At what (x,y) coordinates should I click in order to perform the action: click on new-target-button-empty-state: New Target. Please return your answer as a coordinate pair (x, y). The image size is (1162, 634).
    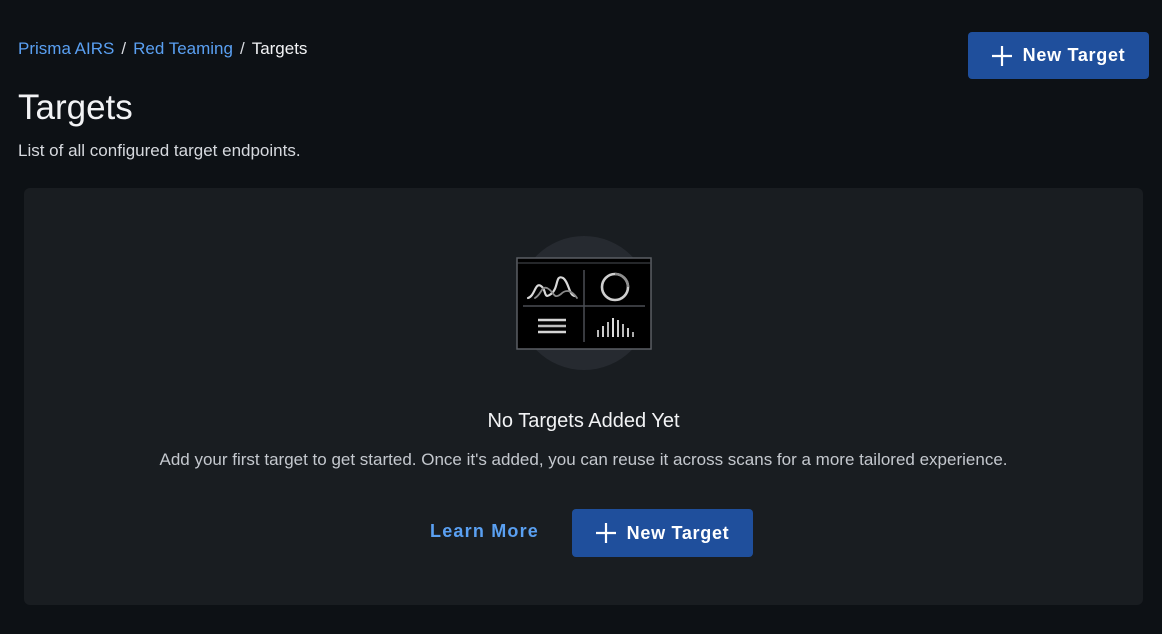
    Looking at the image, I should click on (662, 533).